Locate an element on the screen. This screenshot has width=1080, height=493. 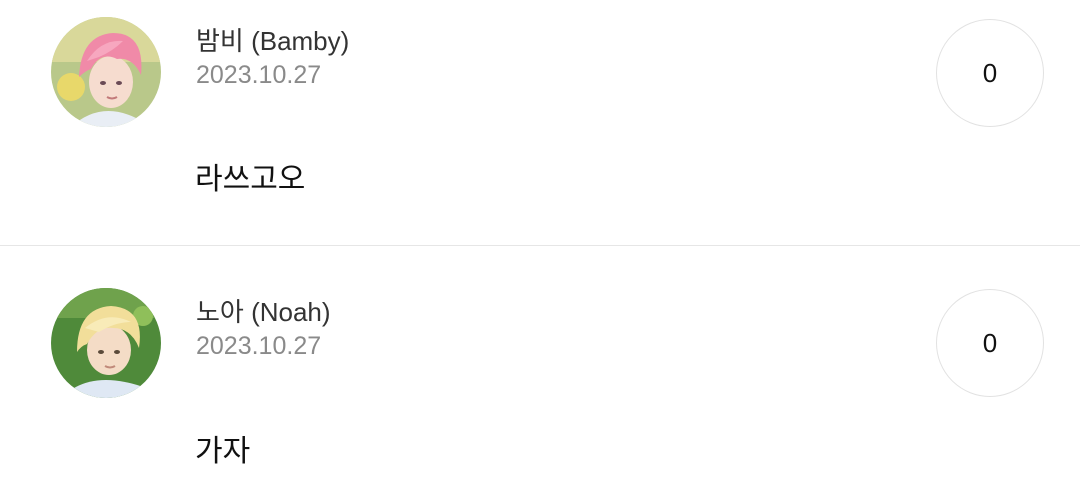
profile-photo-pink-hair-icon is located at coordinates (106, 72).